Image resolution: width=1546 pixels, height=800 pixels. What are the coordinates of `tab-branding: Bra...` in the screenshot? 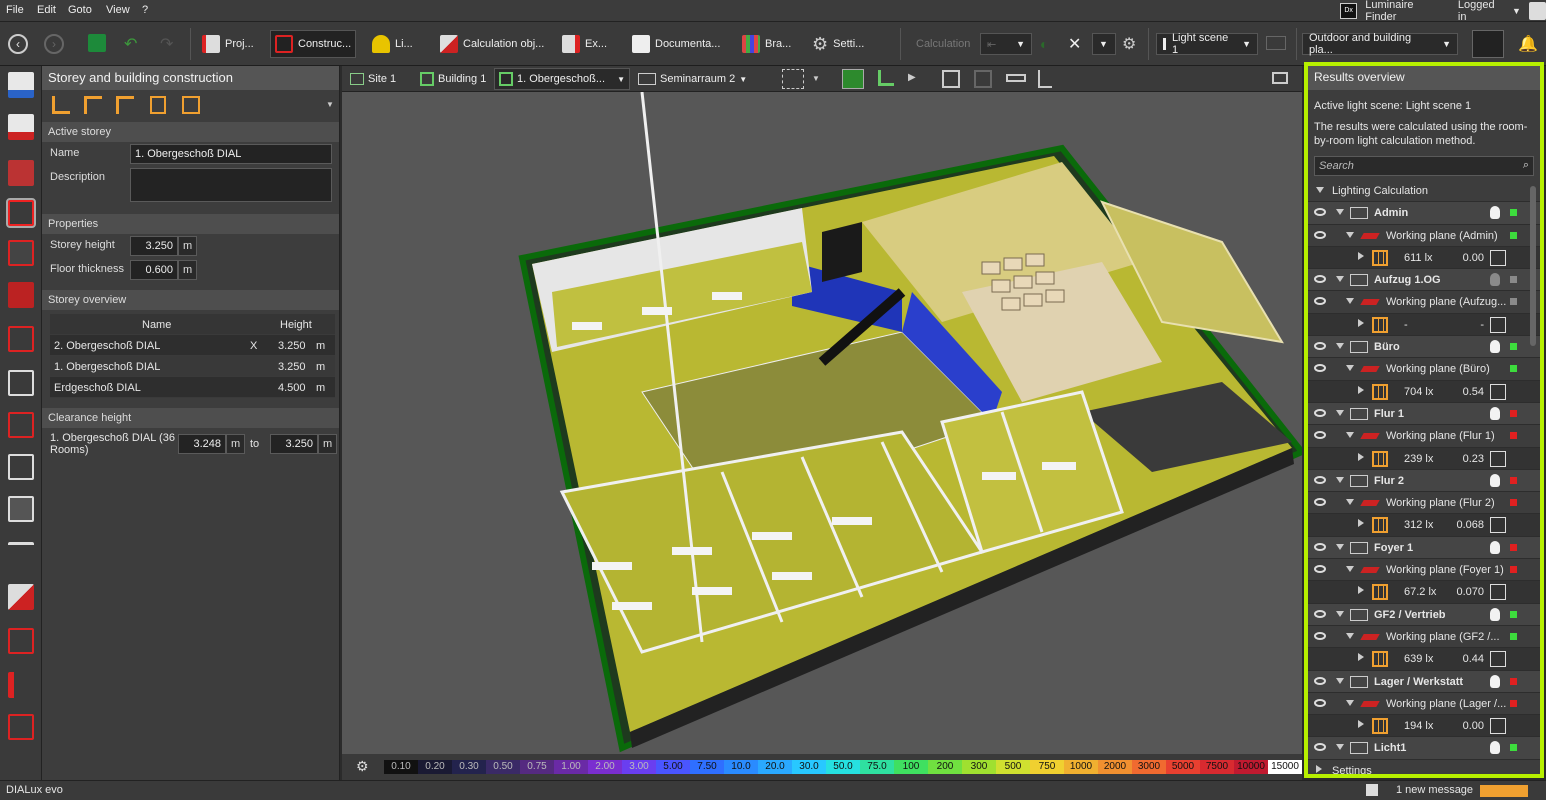 It's located at (766, 44).